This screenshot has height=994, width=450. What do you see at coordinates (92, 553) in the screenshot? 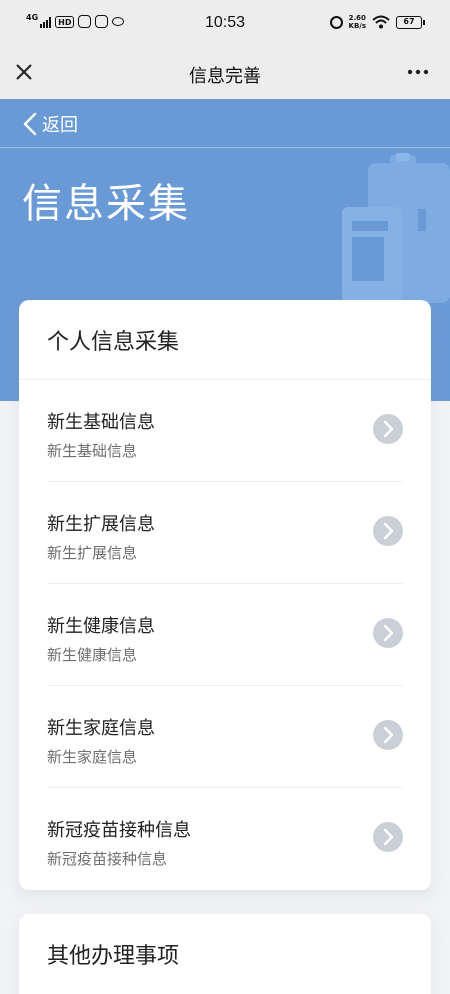
I see `item-subtitle: 新生扩展信息` at bounding box center [92, 553].